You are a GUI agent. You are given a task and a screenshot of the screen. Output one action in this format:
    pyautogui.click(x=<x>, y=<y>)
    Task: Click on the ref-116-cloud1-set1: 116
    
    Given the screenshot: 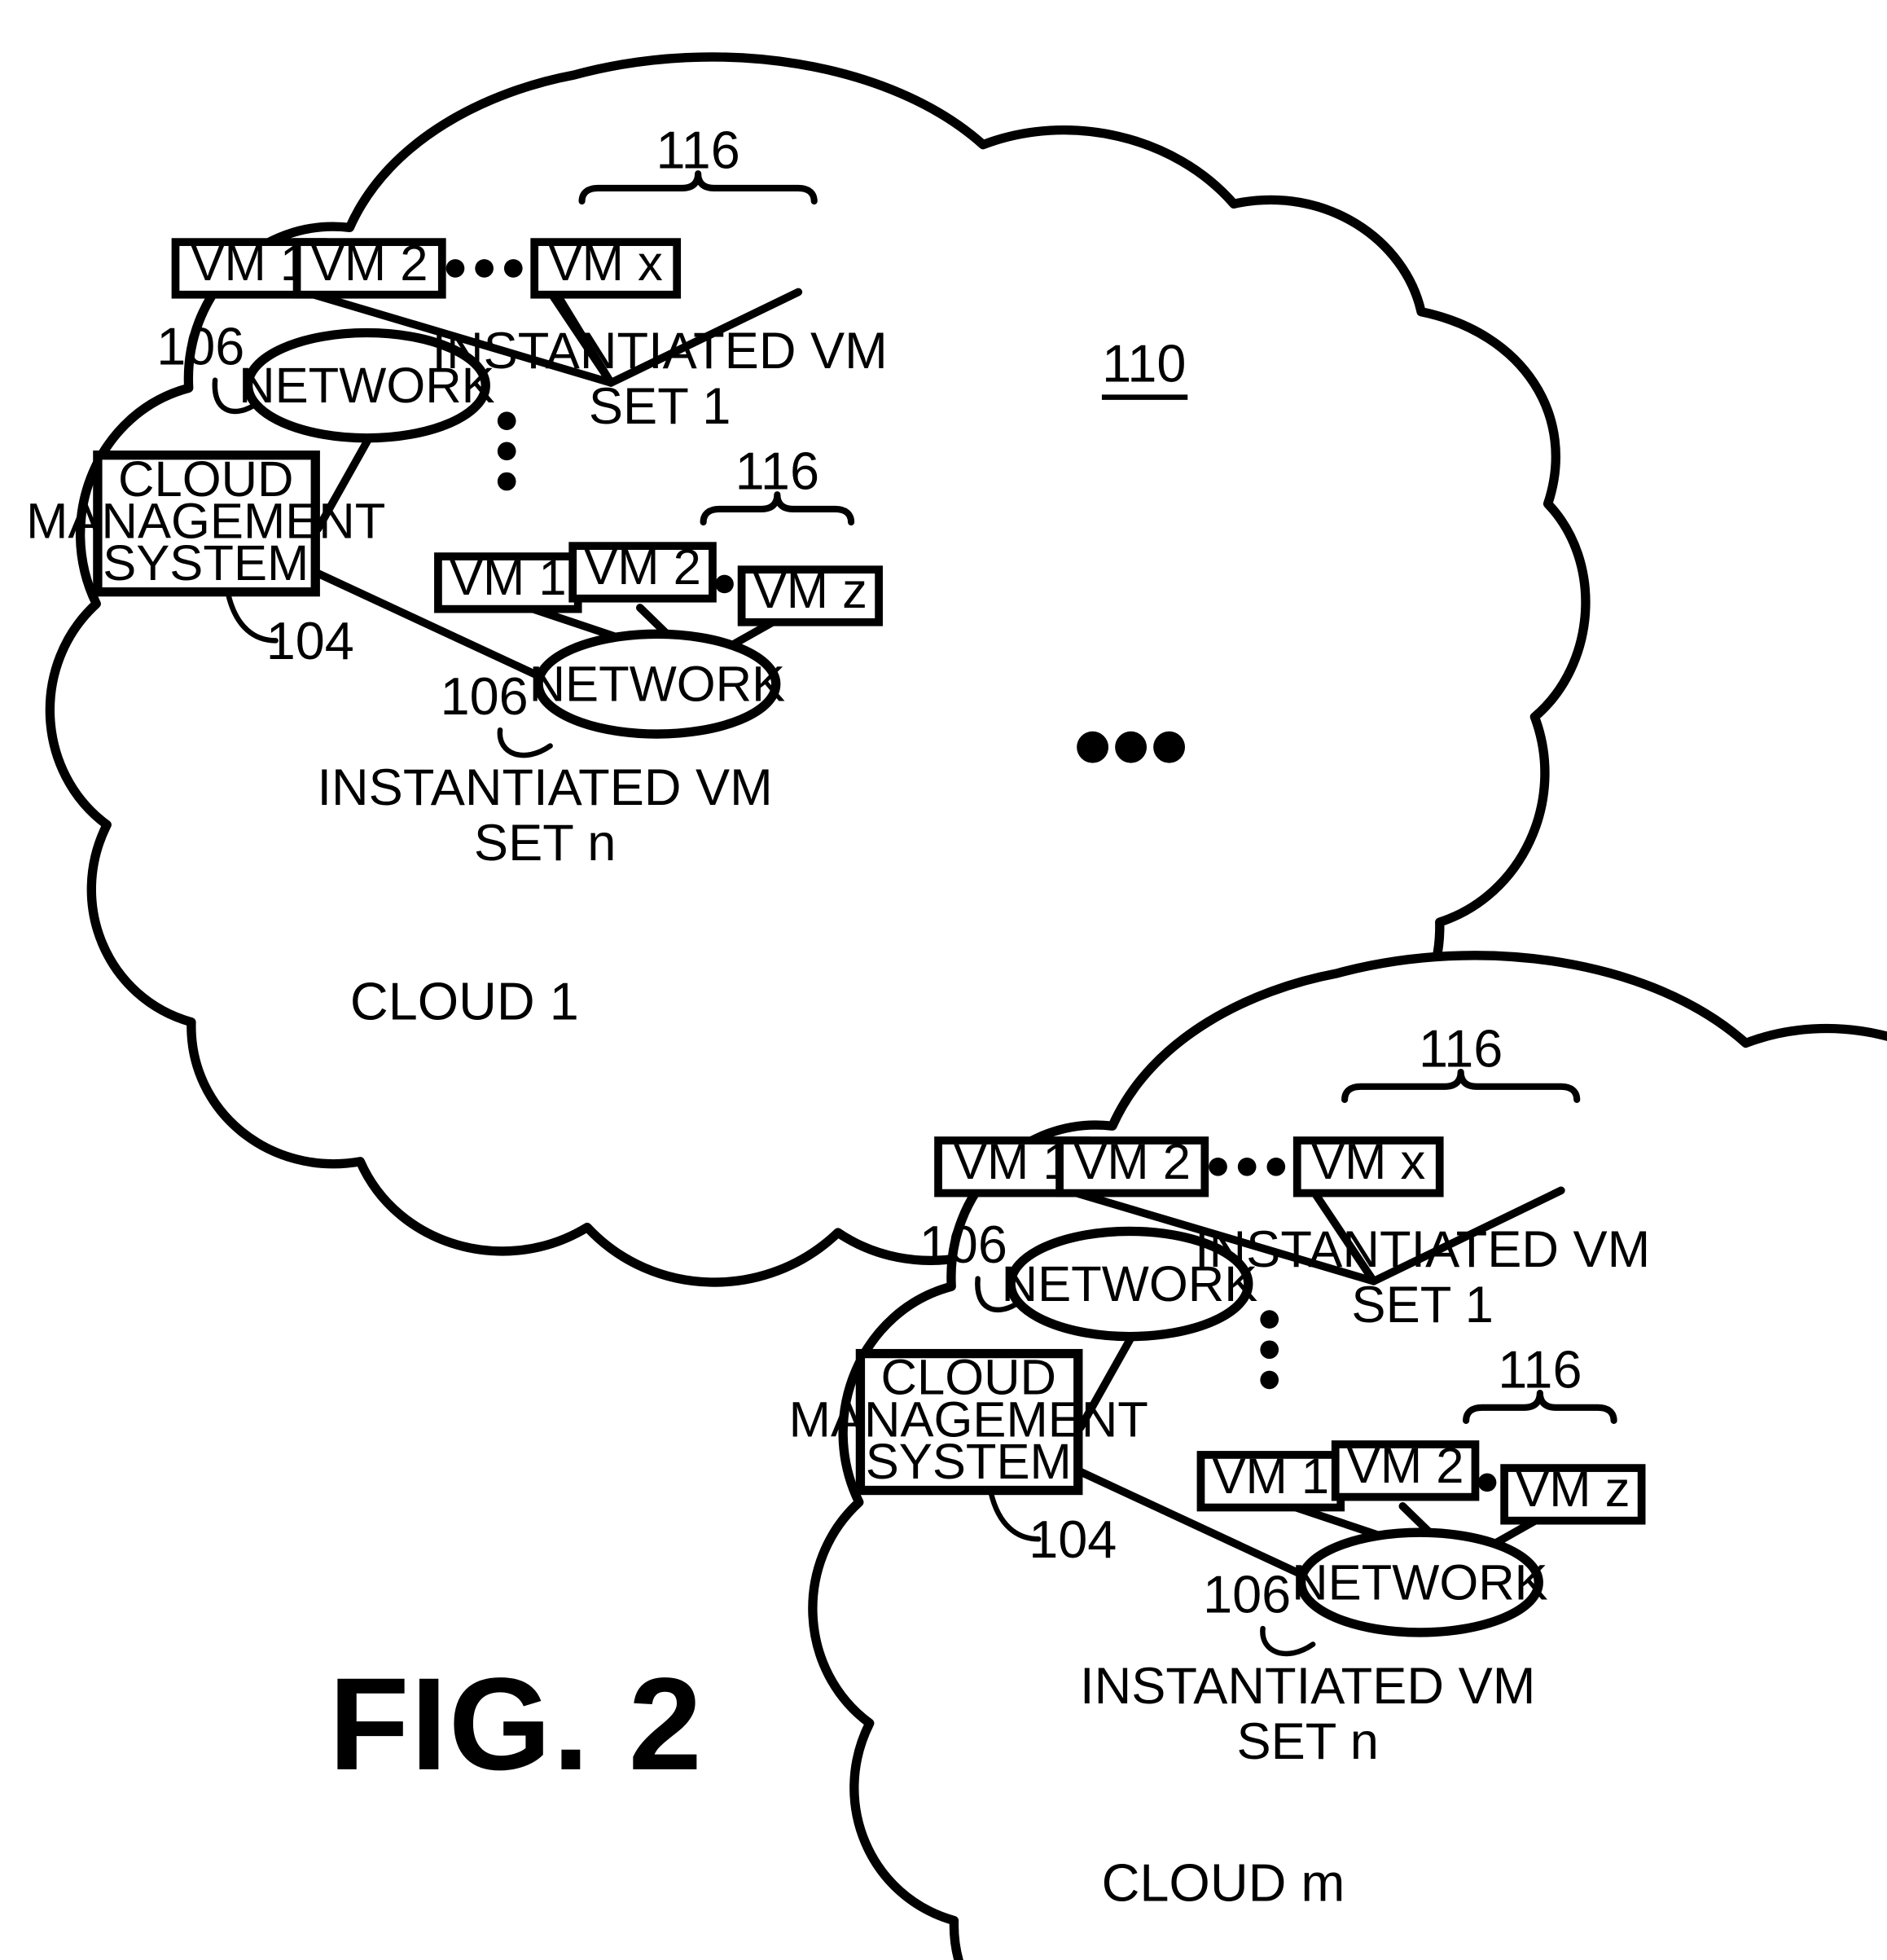 What is the action you would take?
    pyautogui.click(x=698, y=150)
    